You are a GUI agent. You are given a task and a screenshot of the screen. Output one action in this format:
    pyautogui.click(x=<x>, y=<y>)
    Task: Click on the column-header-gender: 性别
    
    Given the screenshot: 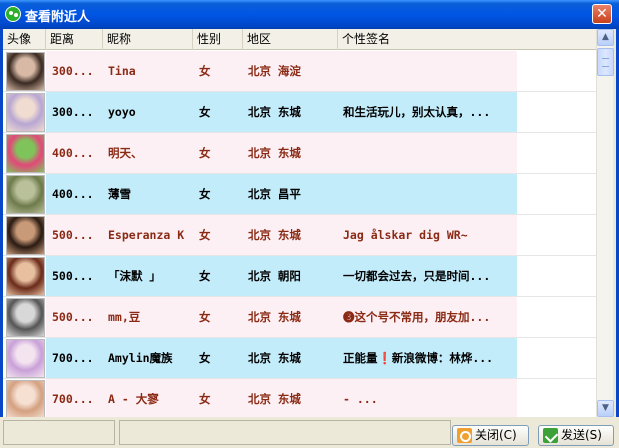 What is the action you would take?
    pyautogui.click(x=218, y=39)
    